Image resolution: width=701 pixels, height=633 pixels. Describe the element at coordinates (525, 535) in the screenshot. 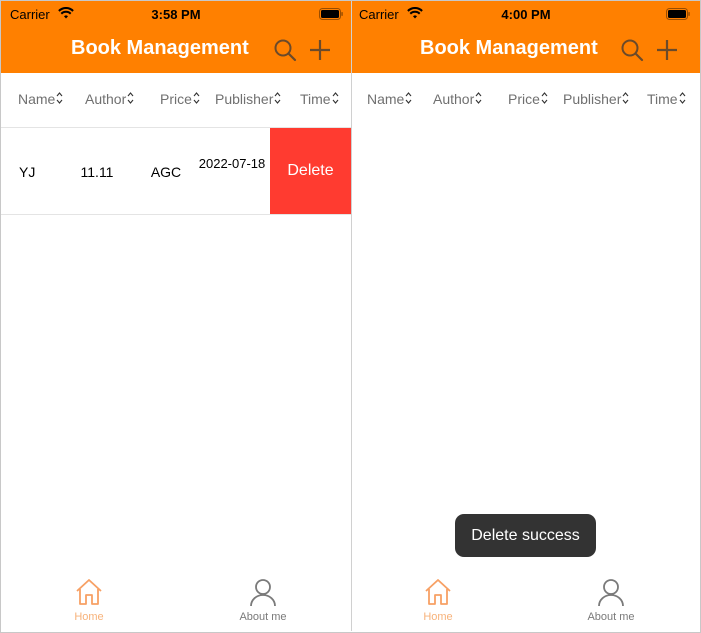

I see `toast-message: Delete success` at that location.